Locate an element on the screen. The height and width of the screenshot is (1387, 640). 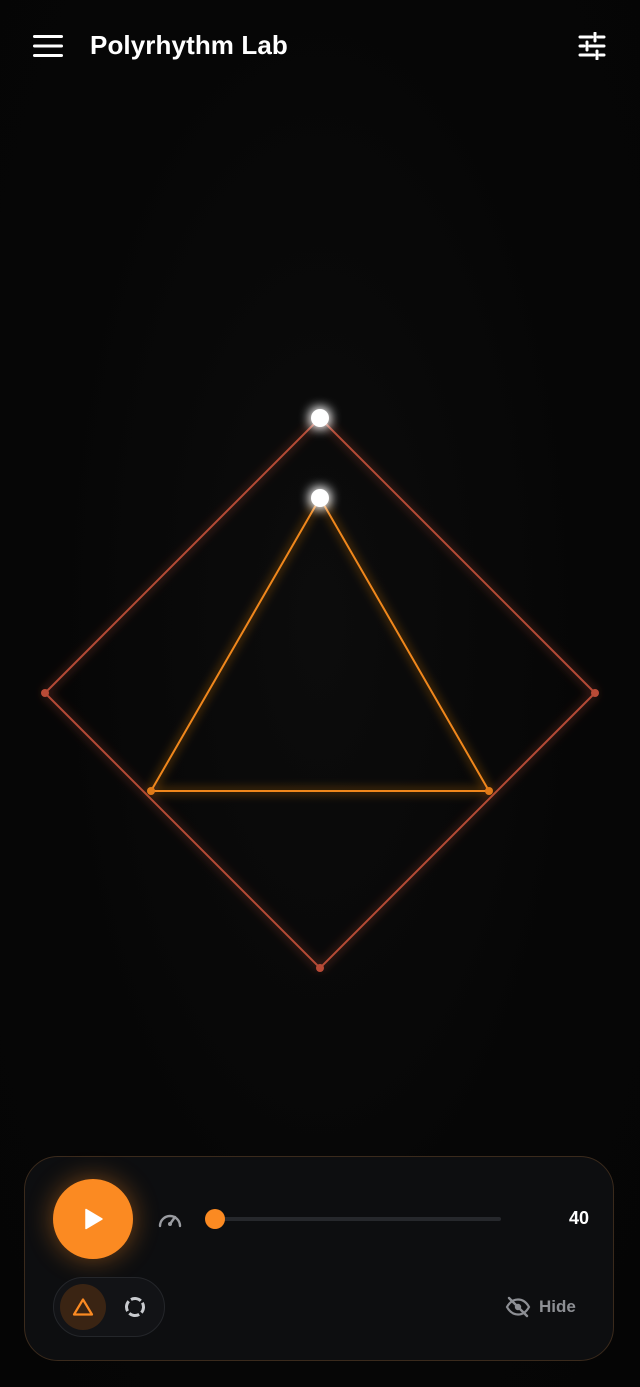
dashed-circle-icon is located at coordinates (135, 1307).